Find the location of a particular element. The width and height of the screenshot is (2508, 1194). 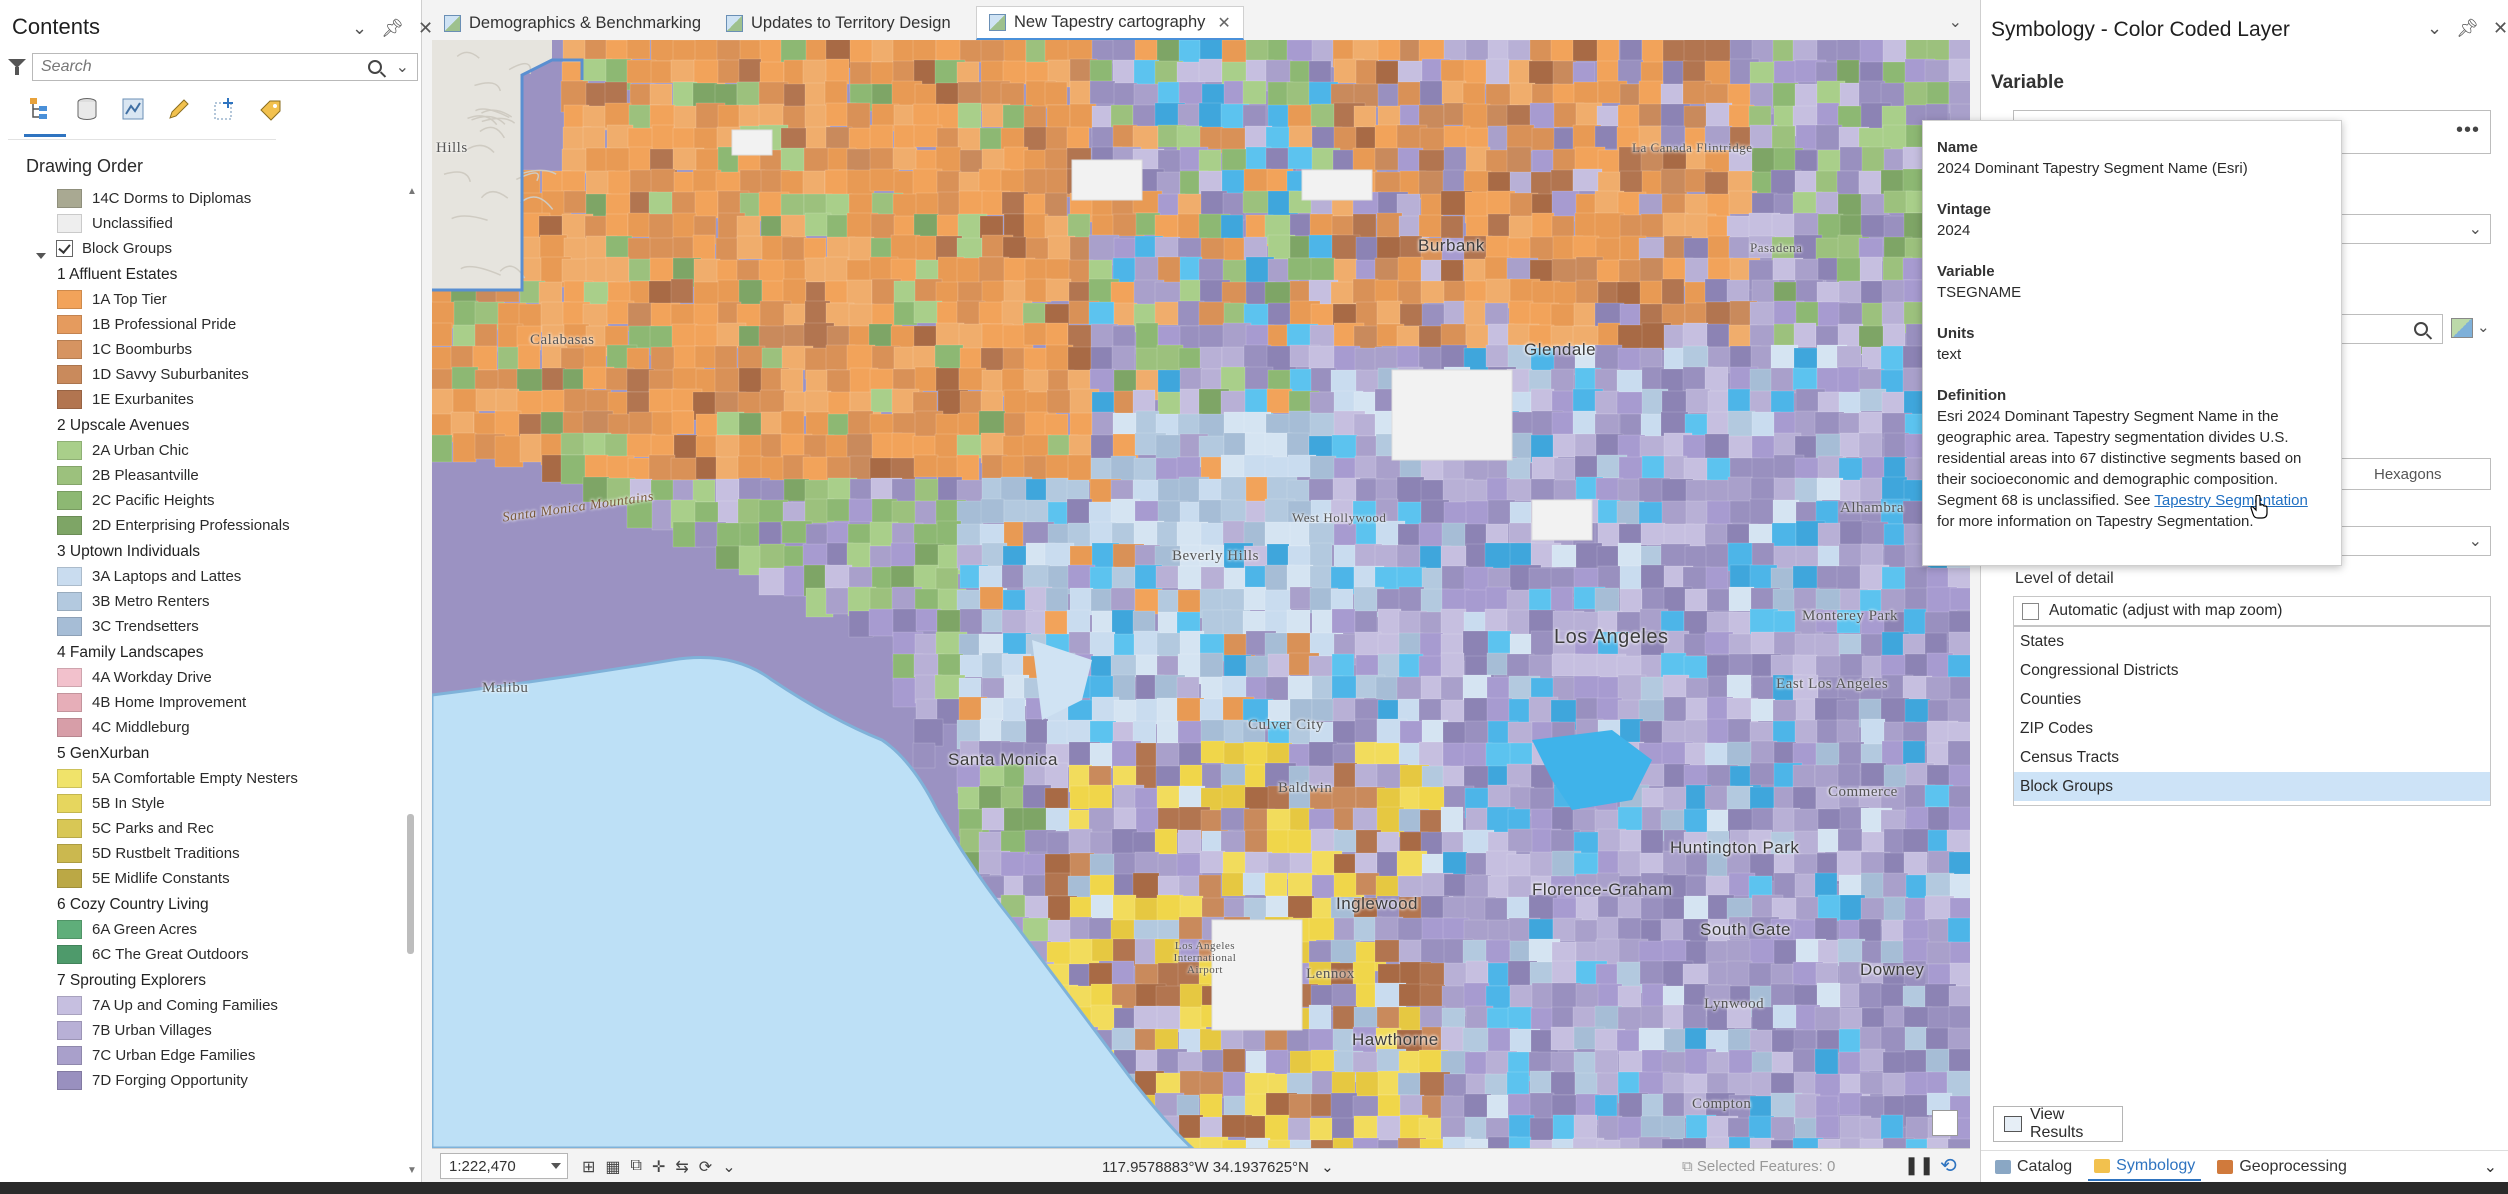

layer-visibility-checkbox is located at coordinates (64, 248).